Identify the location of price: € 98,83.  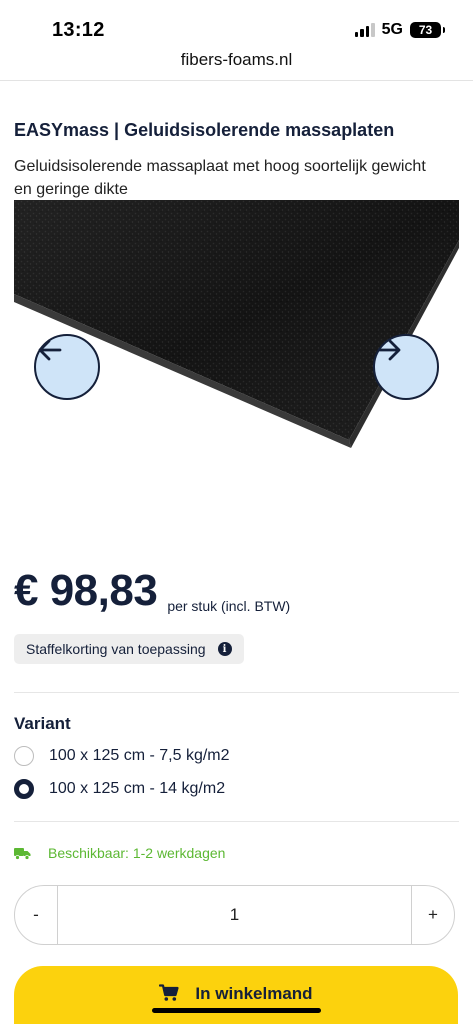
(86, 590).